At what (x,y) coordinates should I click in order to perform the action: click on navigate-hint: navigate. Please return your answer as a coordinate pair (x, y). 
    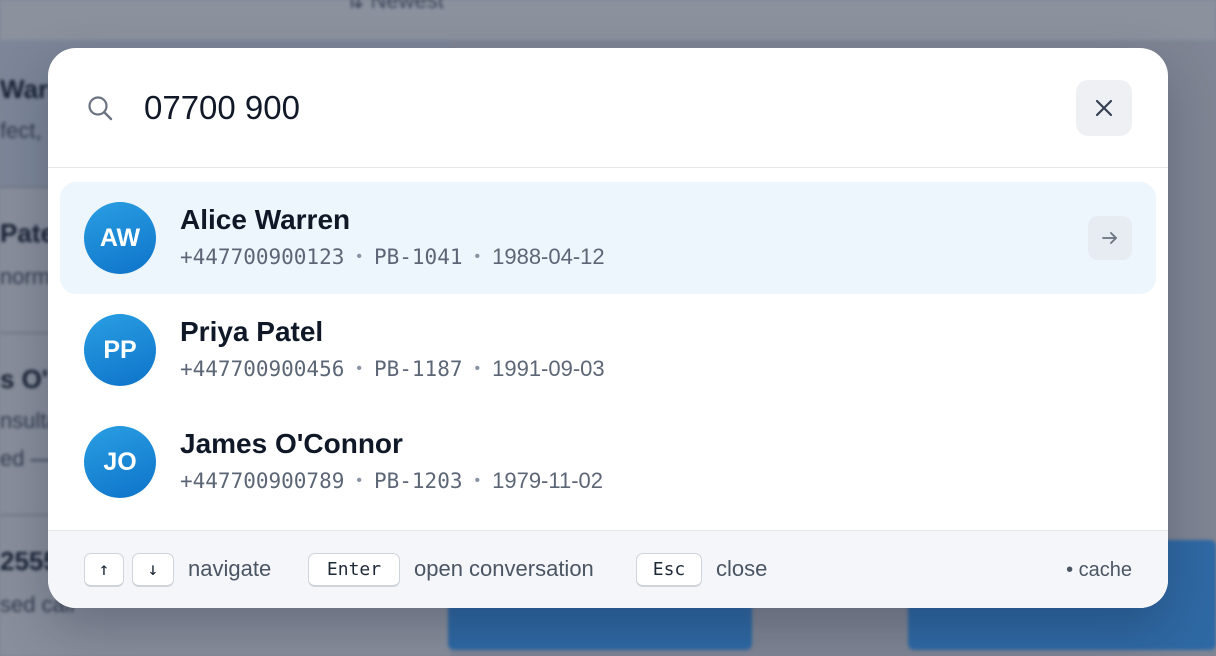
    Looking at the image, I should click on (230, 568).